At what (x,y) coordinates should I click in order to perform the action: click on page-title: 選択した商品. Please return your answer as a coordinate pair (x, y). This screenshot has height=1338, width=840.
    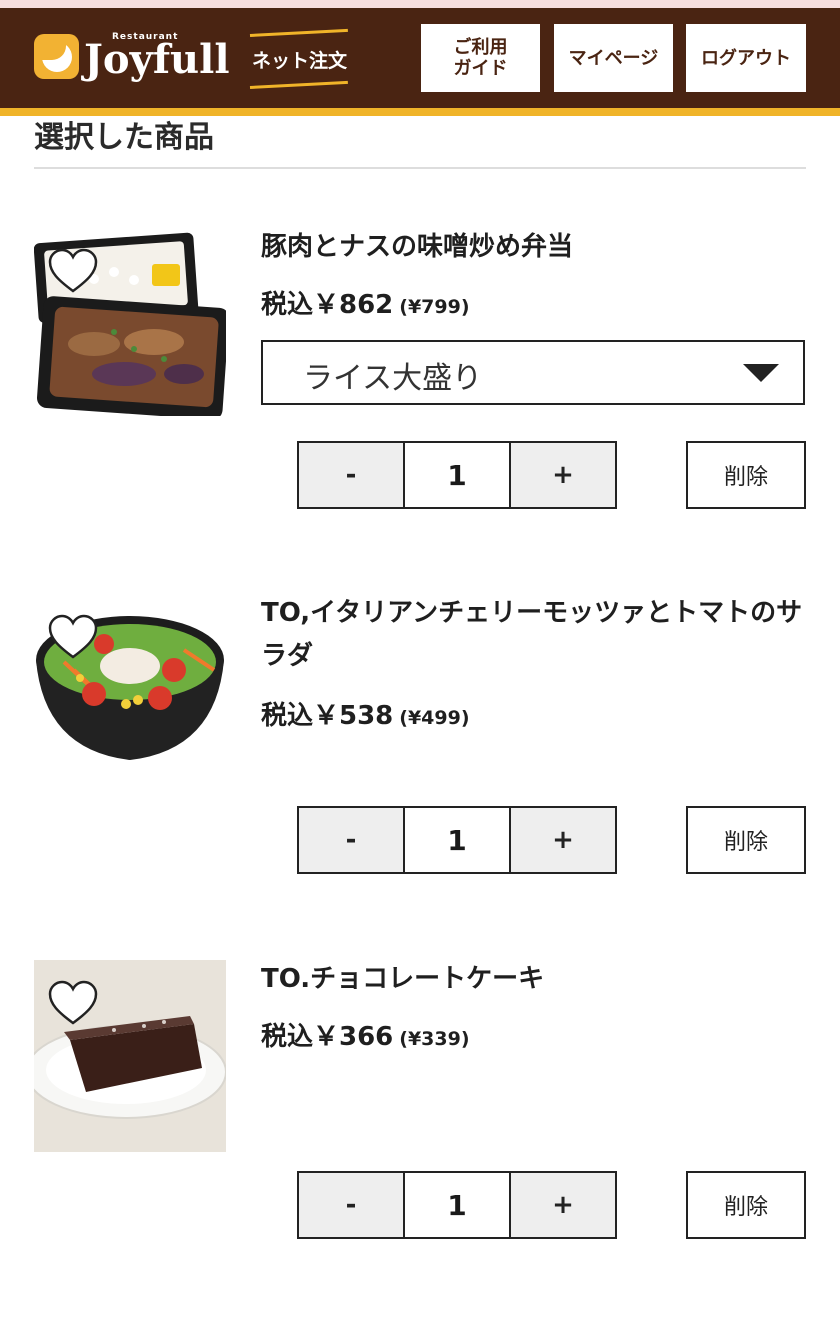
    Looking at the image, I should click on (124, 137).